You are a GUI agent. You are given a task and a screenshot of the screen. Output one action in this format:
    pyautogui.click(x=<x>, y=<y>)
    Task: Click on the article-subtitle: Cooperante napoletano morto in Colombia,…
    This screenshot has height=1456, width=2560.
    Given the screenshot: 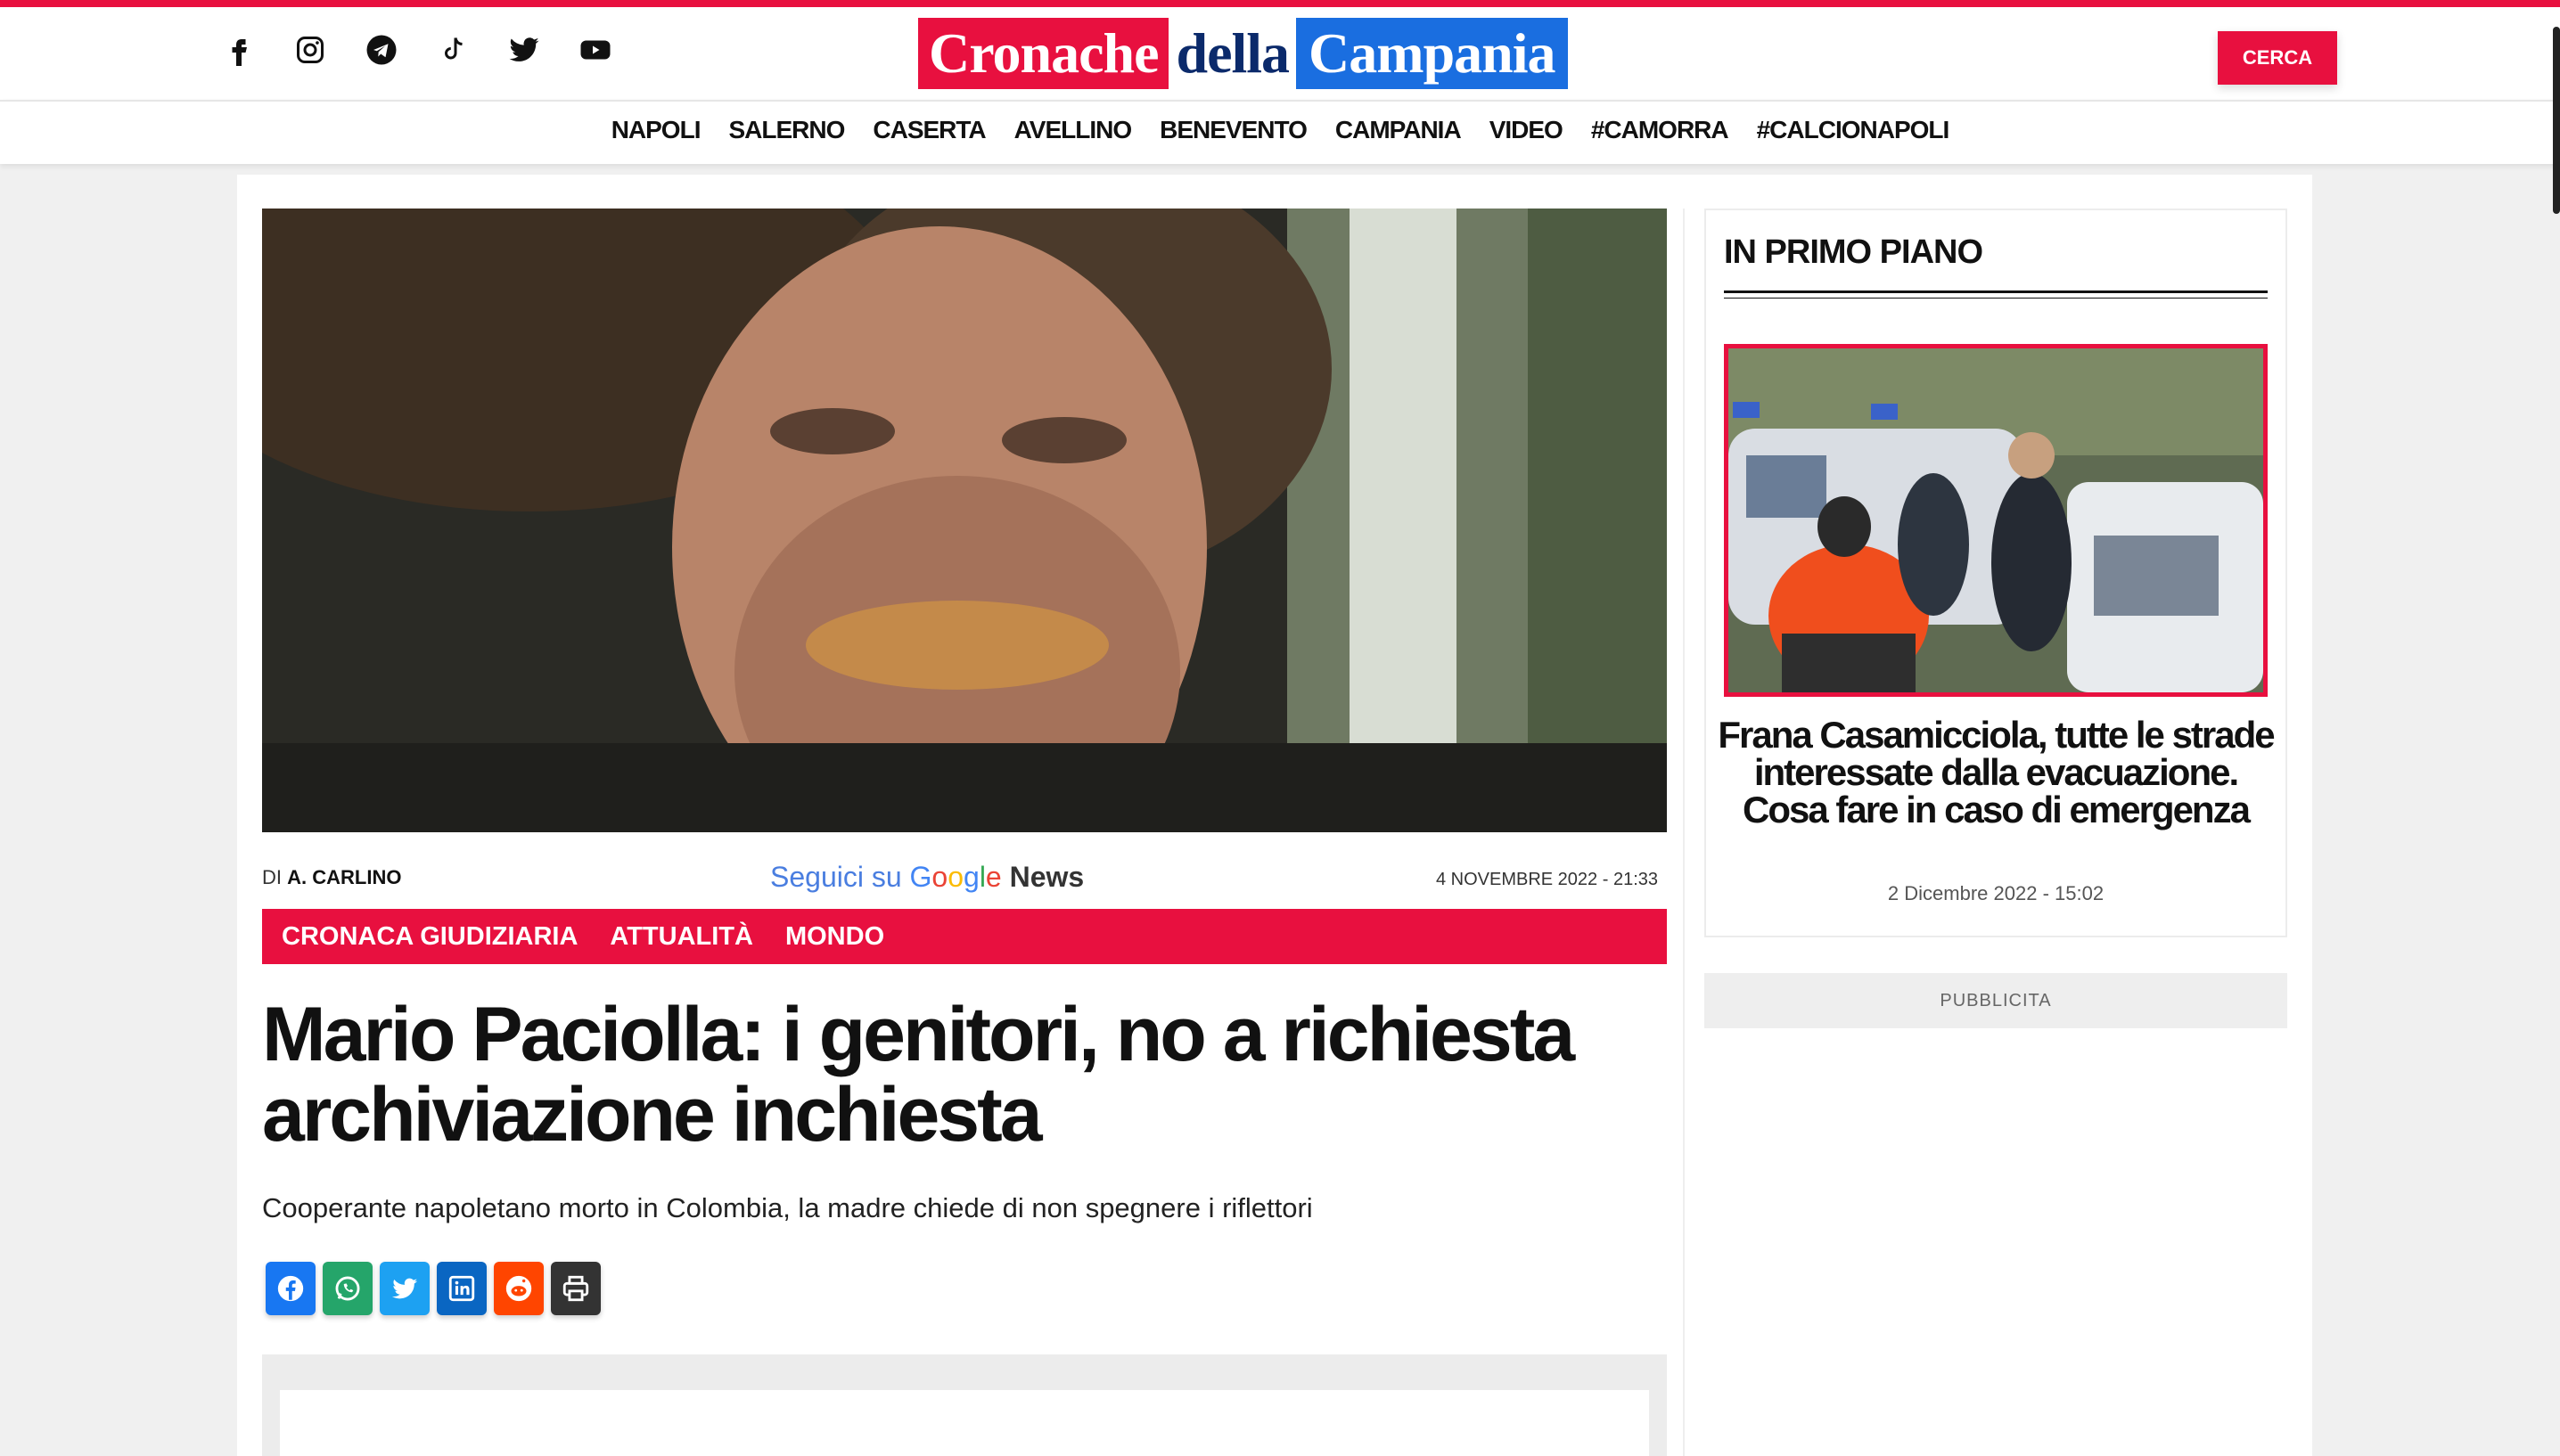 What is the action you would take?
    pyautogui.click(x=787, y=1208)
    